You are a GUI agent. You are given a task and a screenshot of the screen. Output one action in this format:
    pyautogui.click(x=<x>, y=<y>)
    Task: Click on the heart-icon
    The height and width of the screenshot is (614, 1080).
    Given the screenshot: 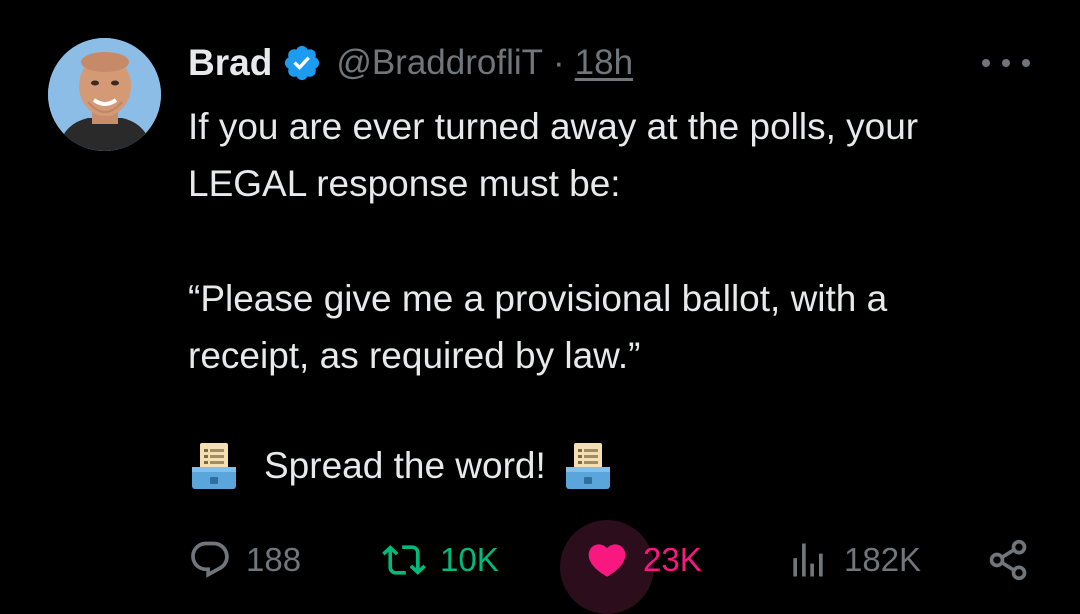 What is the action you would take?
    pyautogui.click(x=607, y=560)
    